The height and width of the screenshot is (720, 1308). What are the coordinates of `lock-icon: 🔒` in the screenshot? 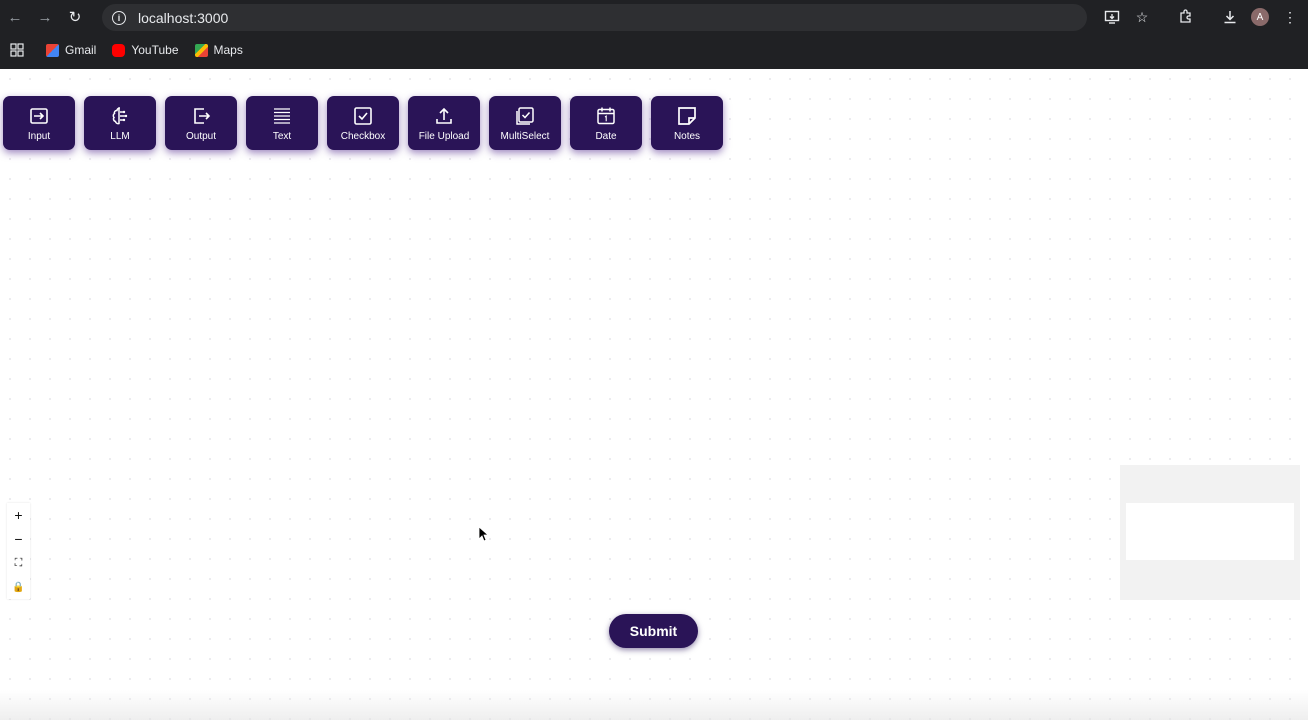 It's located at (18, 587).